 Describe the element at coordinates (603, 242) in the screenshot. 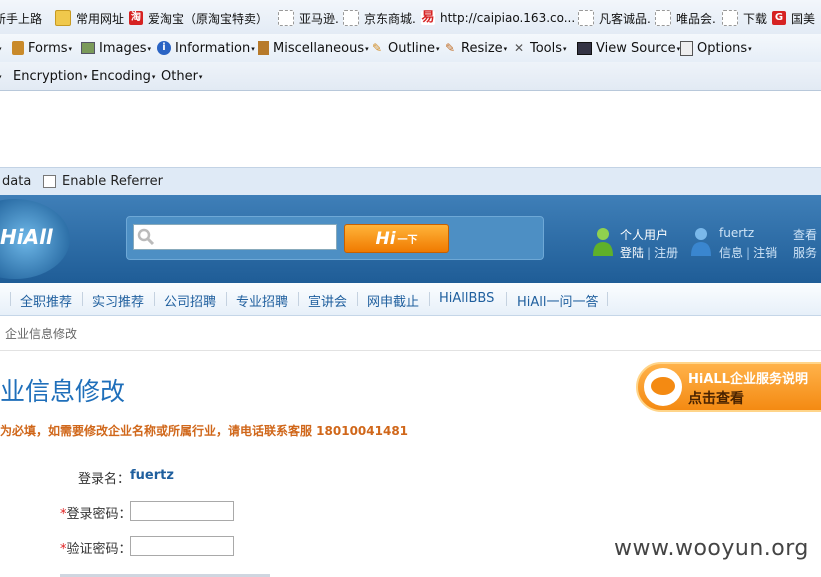

I see `personal-user-icon` at that location.